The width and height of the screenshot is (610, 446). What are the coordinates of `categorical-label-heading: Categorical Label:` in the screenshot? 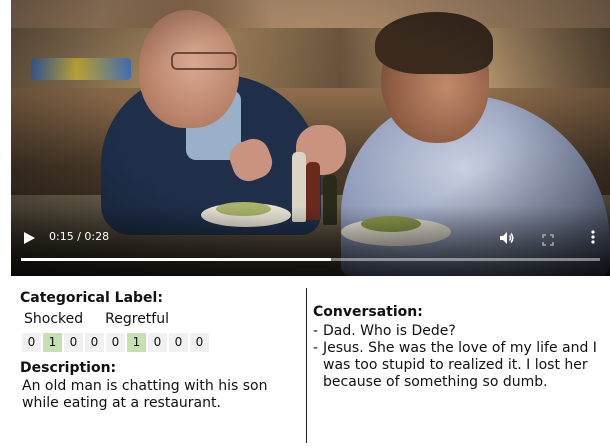 It's located at (91, 298).